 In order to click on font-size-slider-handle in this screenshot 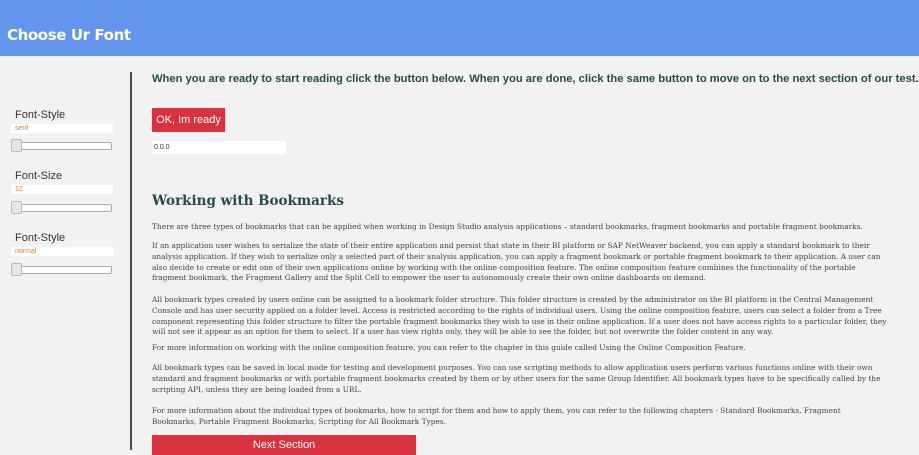, I will do `click(16, 207)`.